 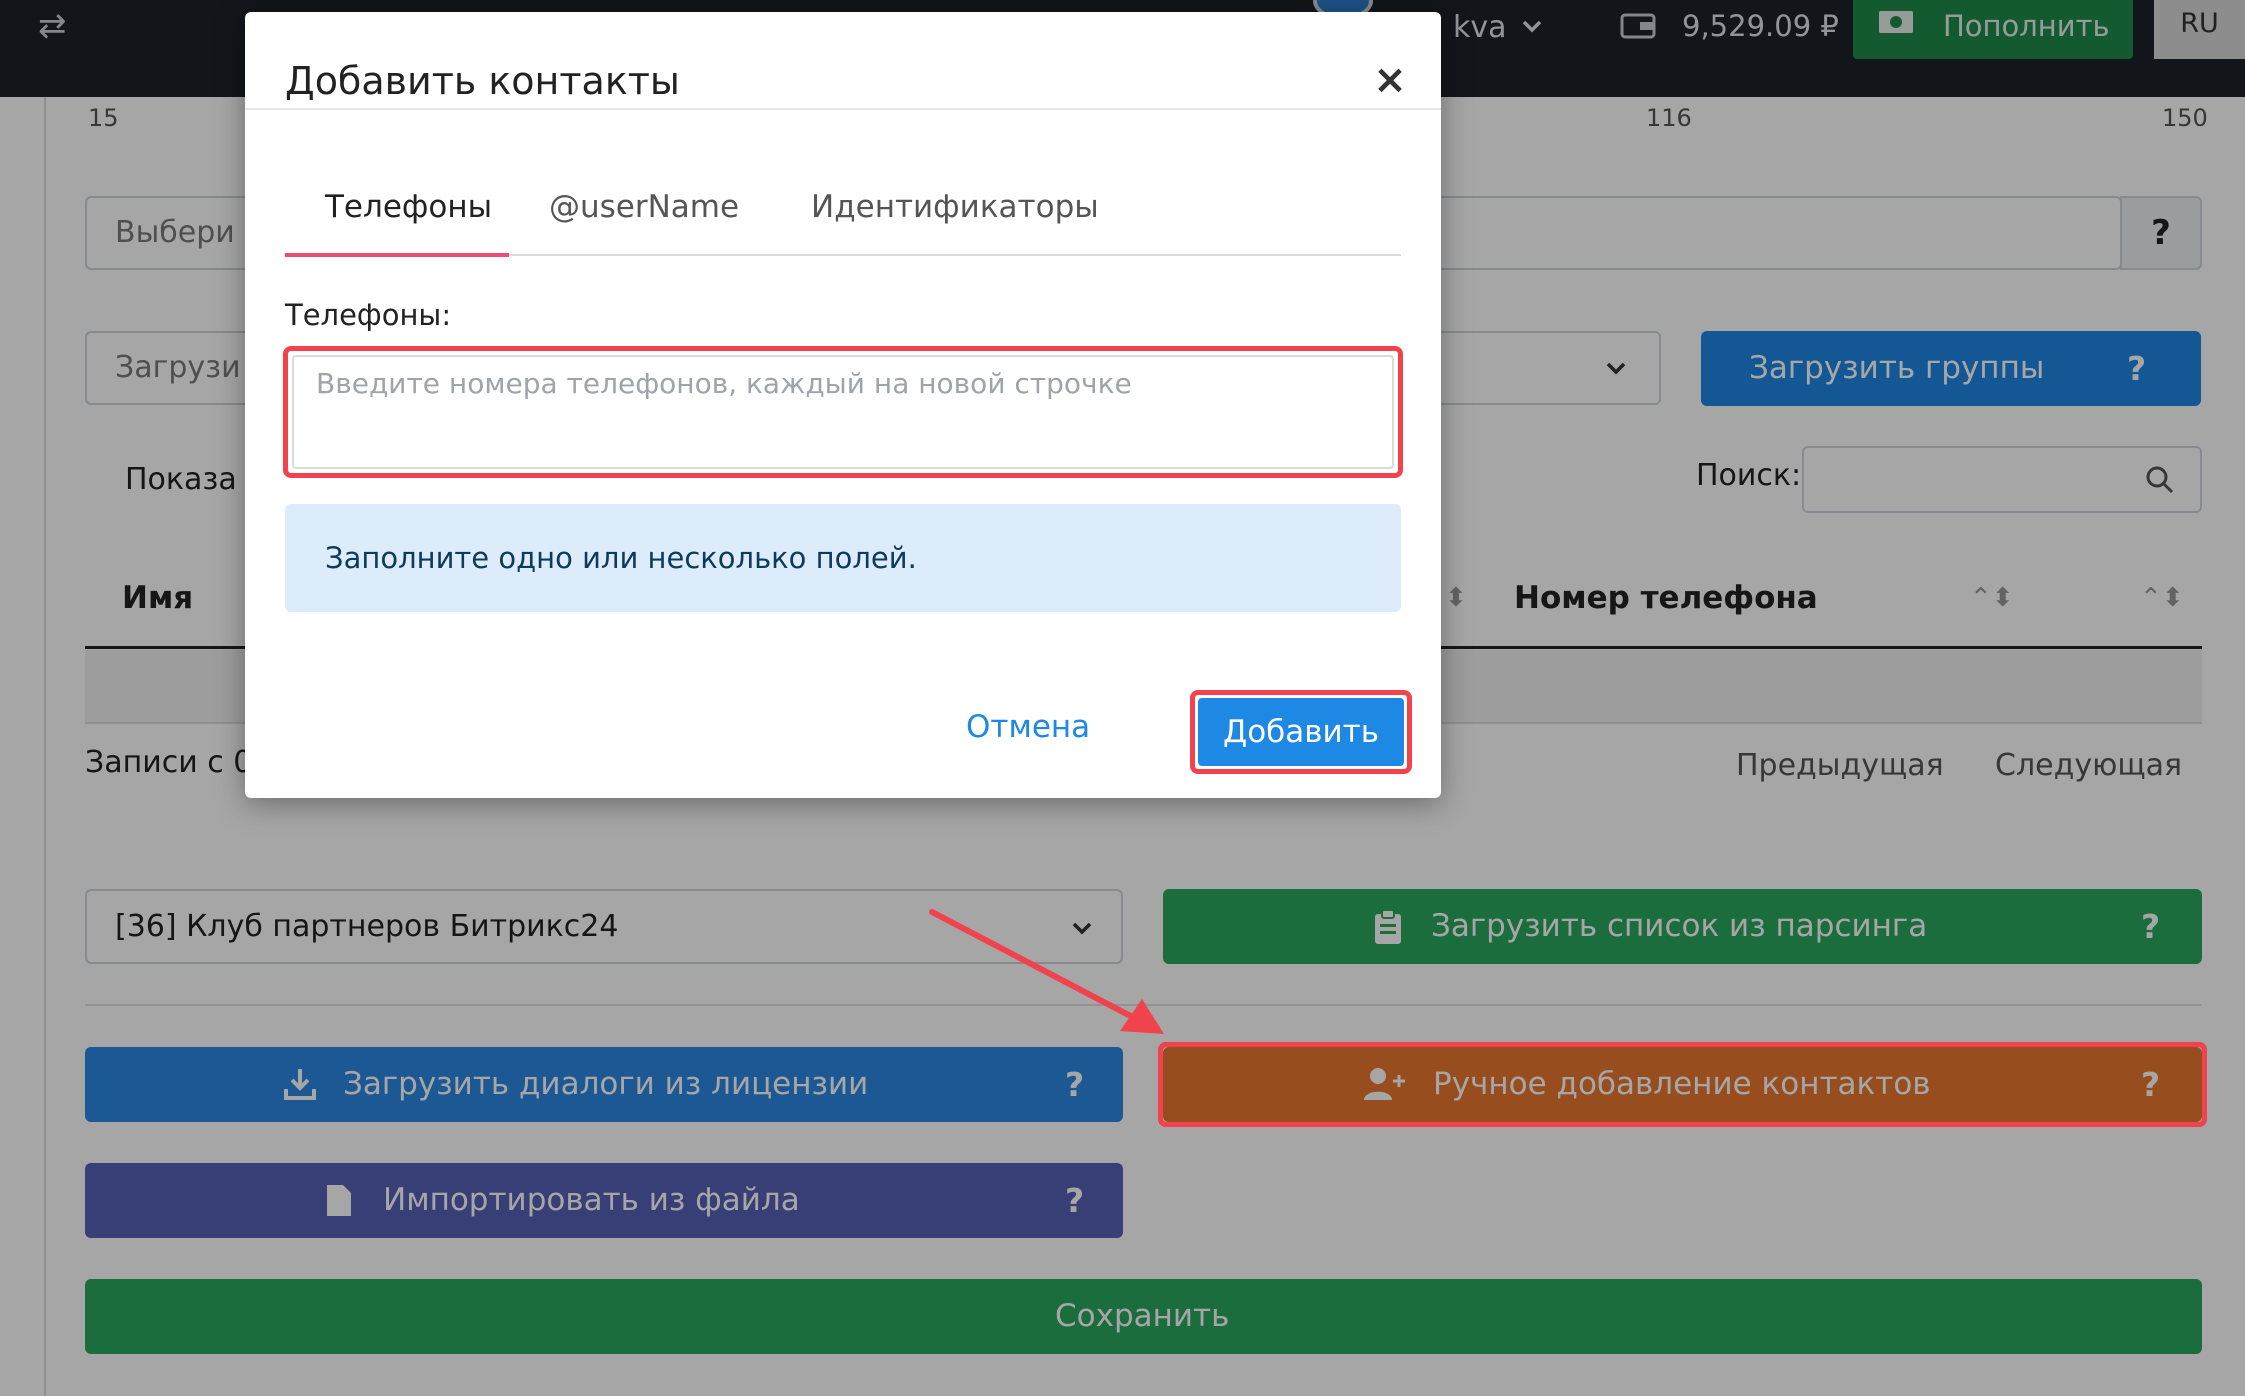 I want to click on close-icon: ×, so click(x=1390, y=80).